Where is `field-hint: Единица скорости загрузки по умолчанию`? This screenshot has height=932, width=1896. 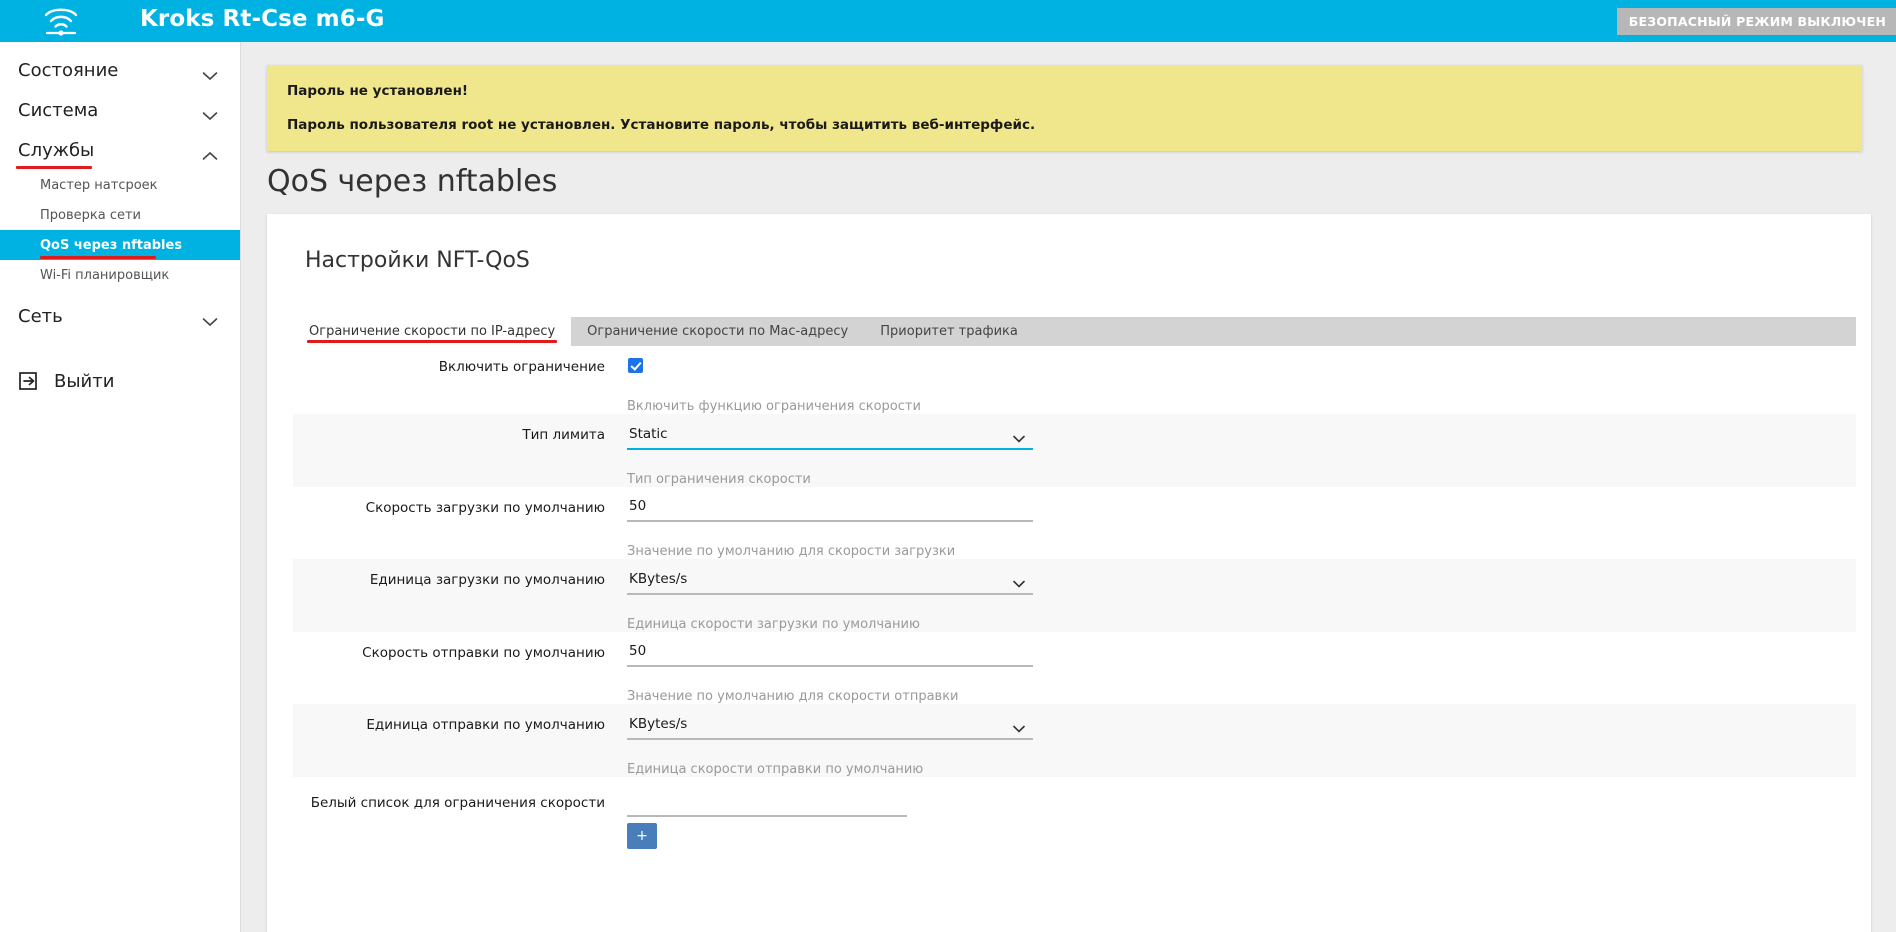
field-hint: Единица скорости загрузки по умолчанию is located at coordinates (773, 624).